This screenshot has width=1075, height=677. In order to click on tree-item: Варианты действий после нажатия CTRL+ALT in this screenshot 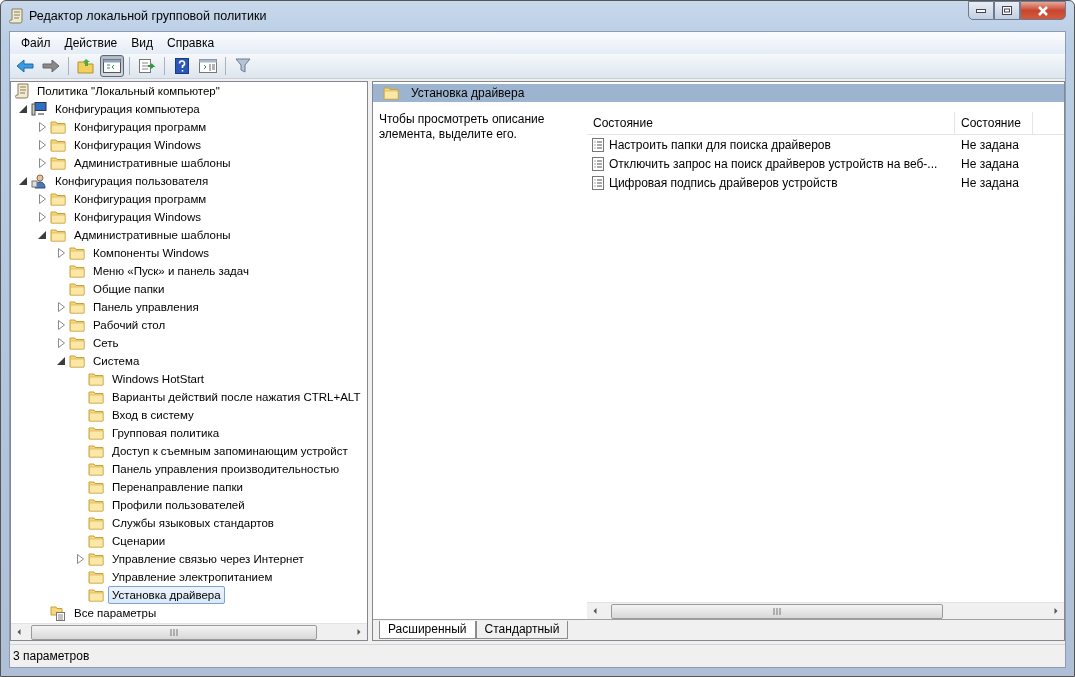, I will do `click(236, 397)`.